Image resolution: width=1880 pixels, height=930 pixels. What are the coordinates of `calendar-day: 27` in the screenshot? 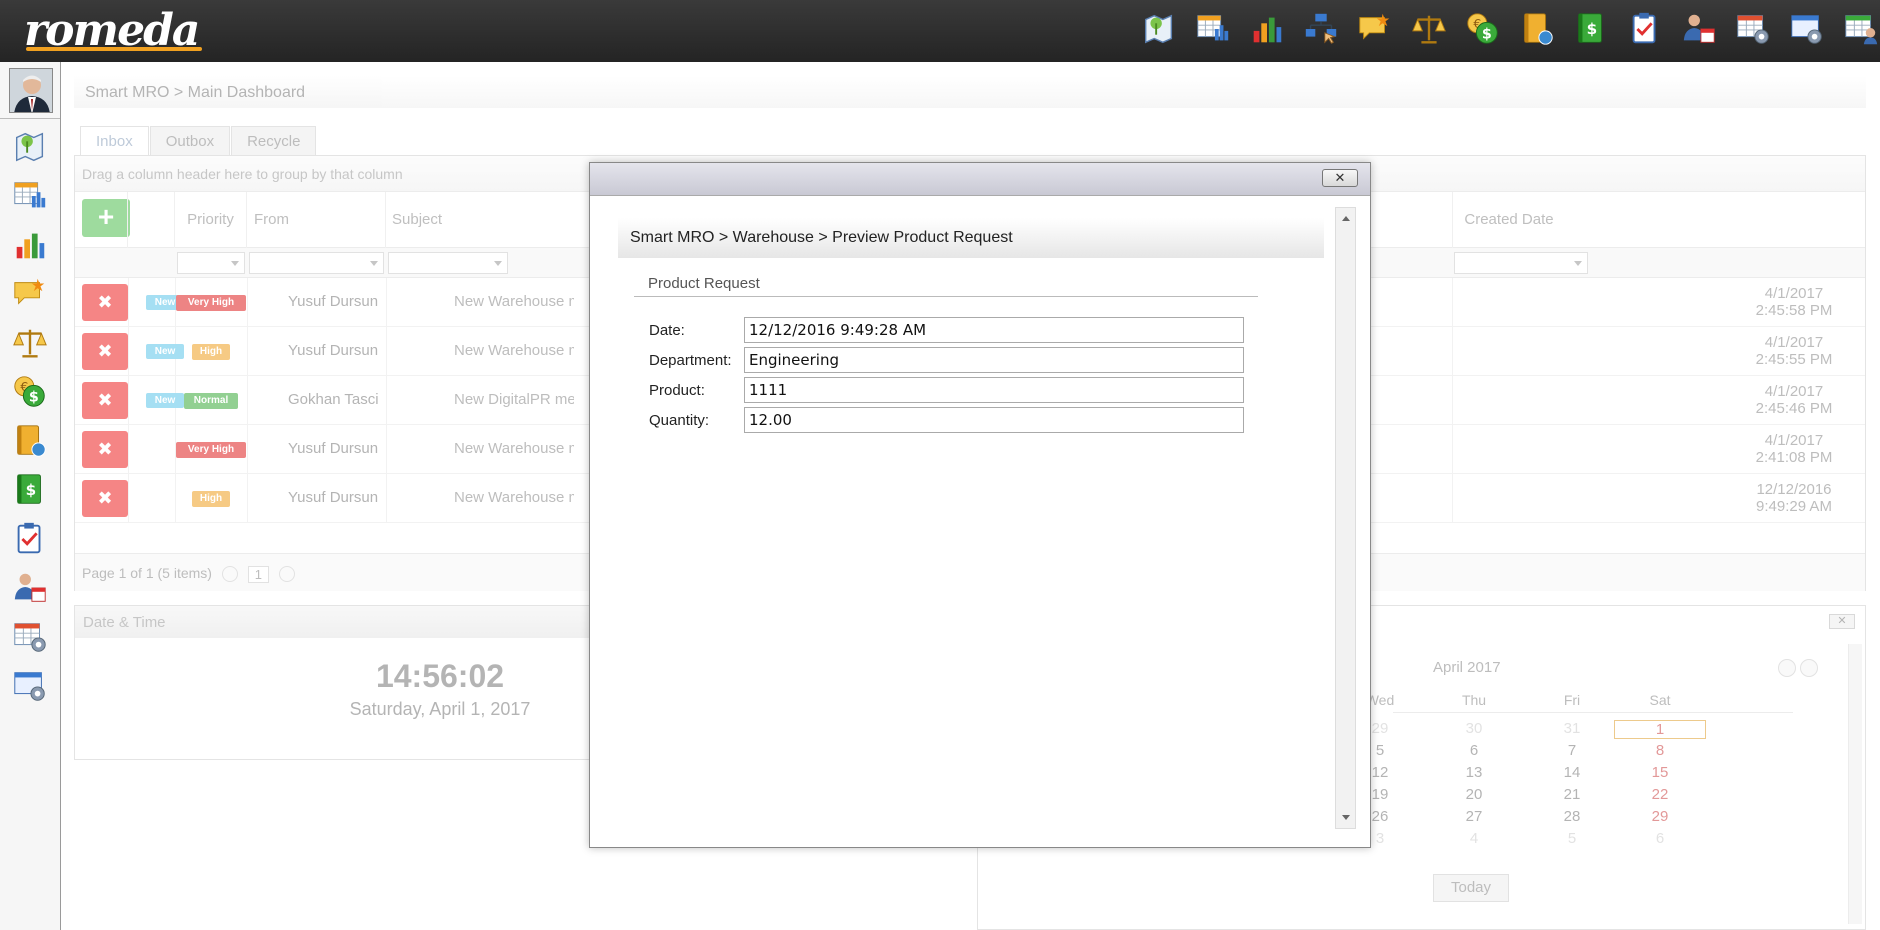 It's located at (1474, 816).